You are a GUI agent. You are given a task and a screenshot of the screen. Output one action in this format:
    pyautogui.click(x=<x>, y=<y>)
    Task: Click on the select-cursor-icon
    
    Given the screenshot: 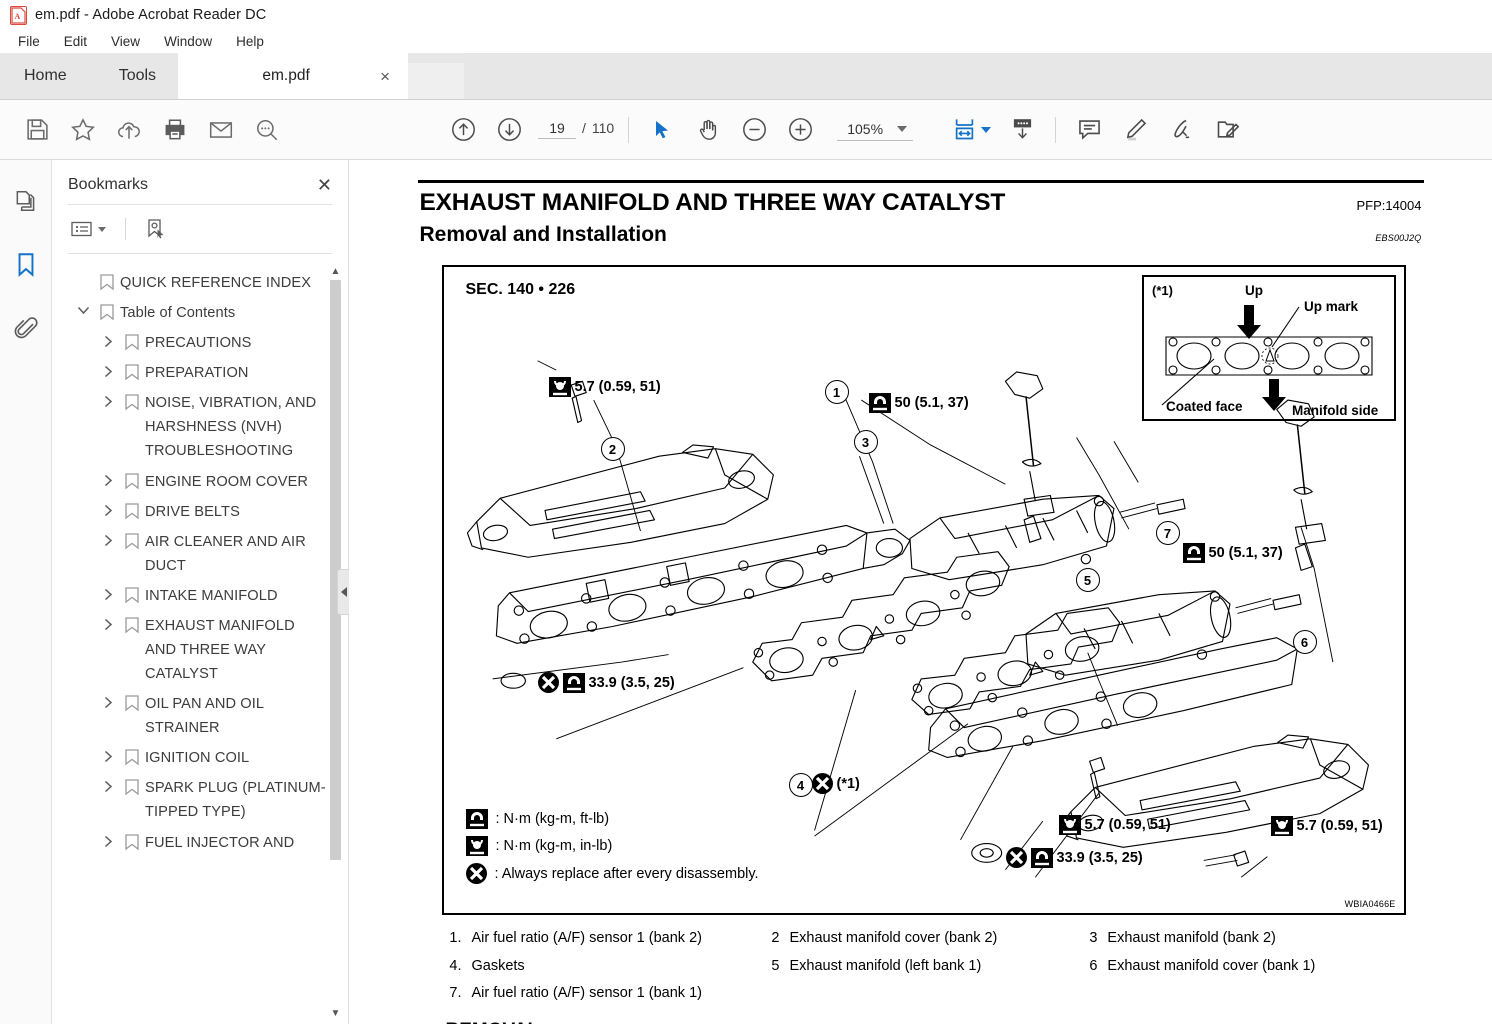 What is the action you would take?
    pyautogui.click(x=662, y=130)
    